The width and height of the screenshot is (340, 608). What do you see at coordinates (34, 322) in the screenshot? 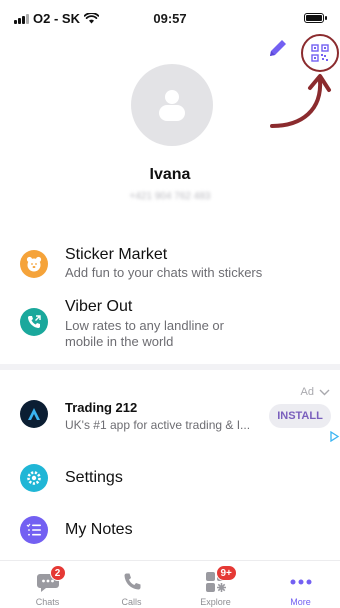
I see `phone-out-icon` at bounding box center [34, 322].